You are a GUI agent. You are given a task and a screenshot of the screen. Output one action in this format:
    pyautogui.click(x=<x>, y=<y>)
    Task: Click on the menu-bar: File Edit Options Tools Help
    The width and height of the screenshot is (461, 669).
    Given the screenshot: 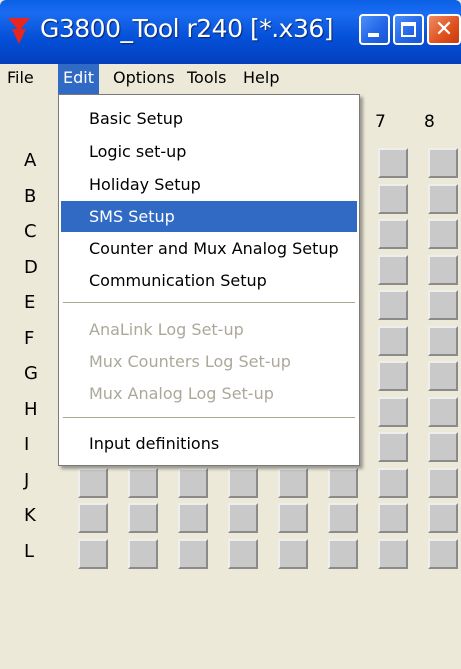 What is the action you would take?
    pyautogui.click(x=230, y=79)
    